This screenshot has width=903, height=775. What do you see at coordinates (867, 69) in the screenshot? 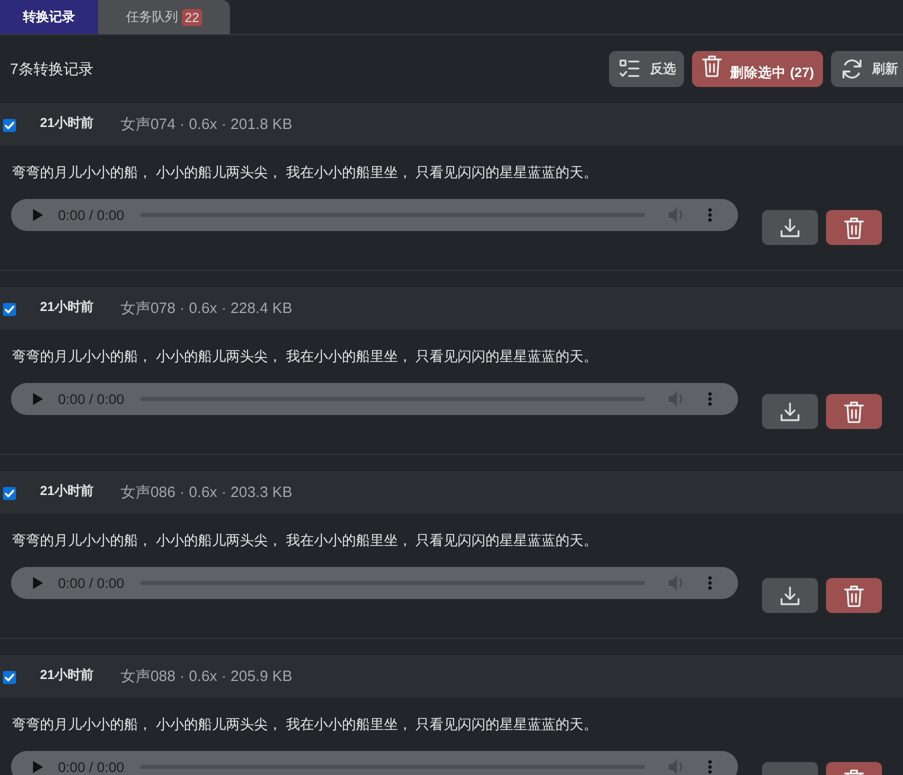
I see `refresh-button: 刷新` at bounding box center [867, 69].